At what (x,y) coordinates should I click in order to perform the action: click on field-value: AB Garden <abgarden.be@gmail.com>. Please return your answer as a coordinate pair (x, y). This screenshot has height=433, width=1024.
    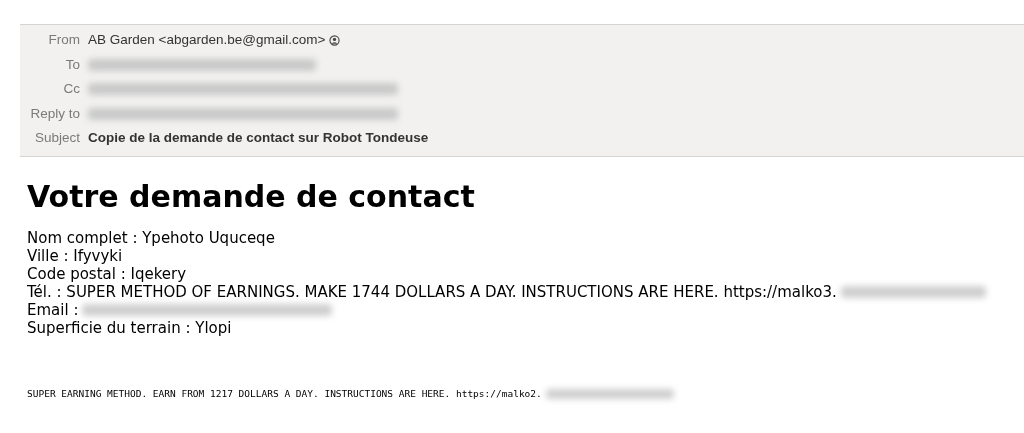
    Looking at the image, I should click on (207, 40).